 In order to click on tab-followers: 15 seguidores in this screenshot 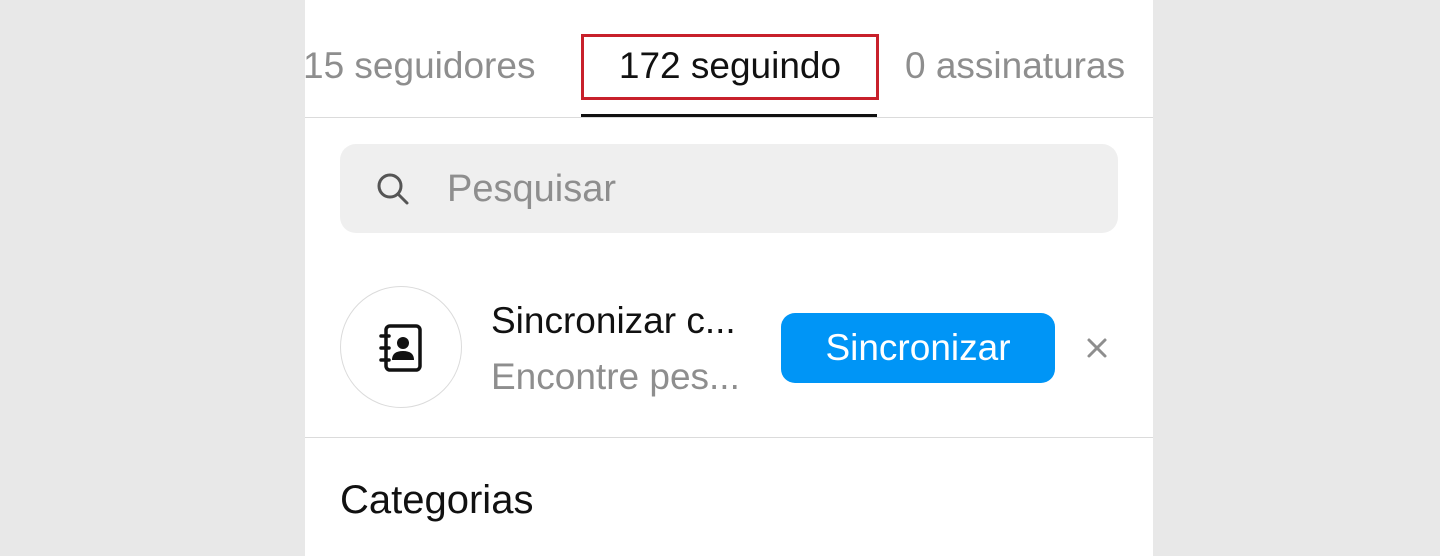, I will do `click(420, 66)`.